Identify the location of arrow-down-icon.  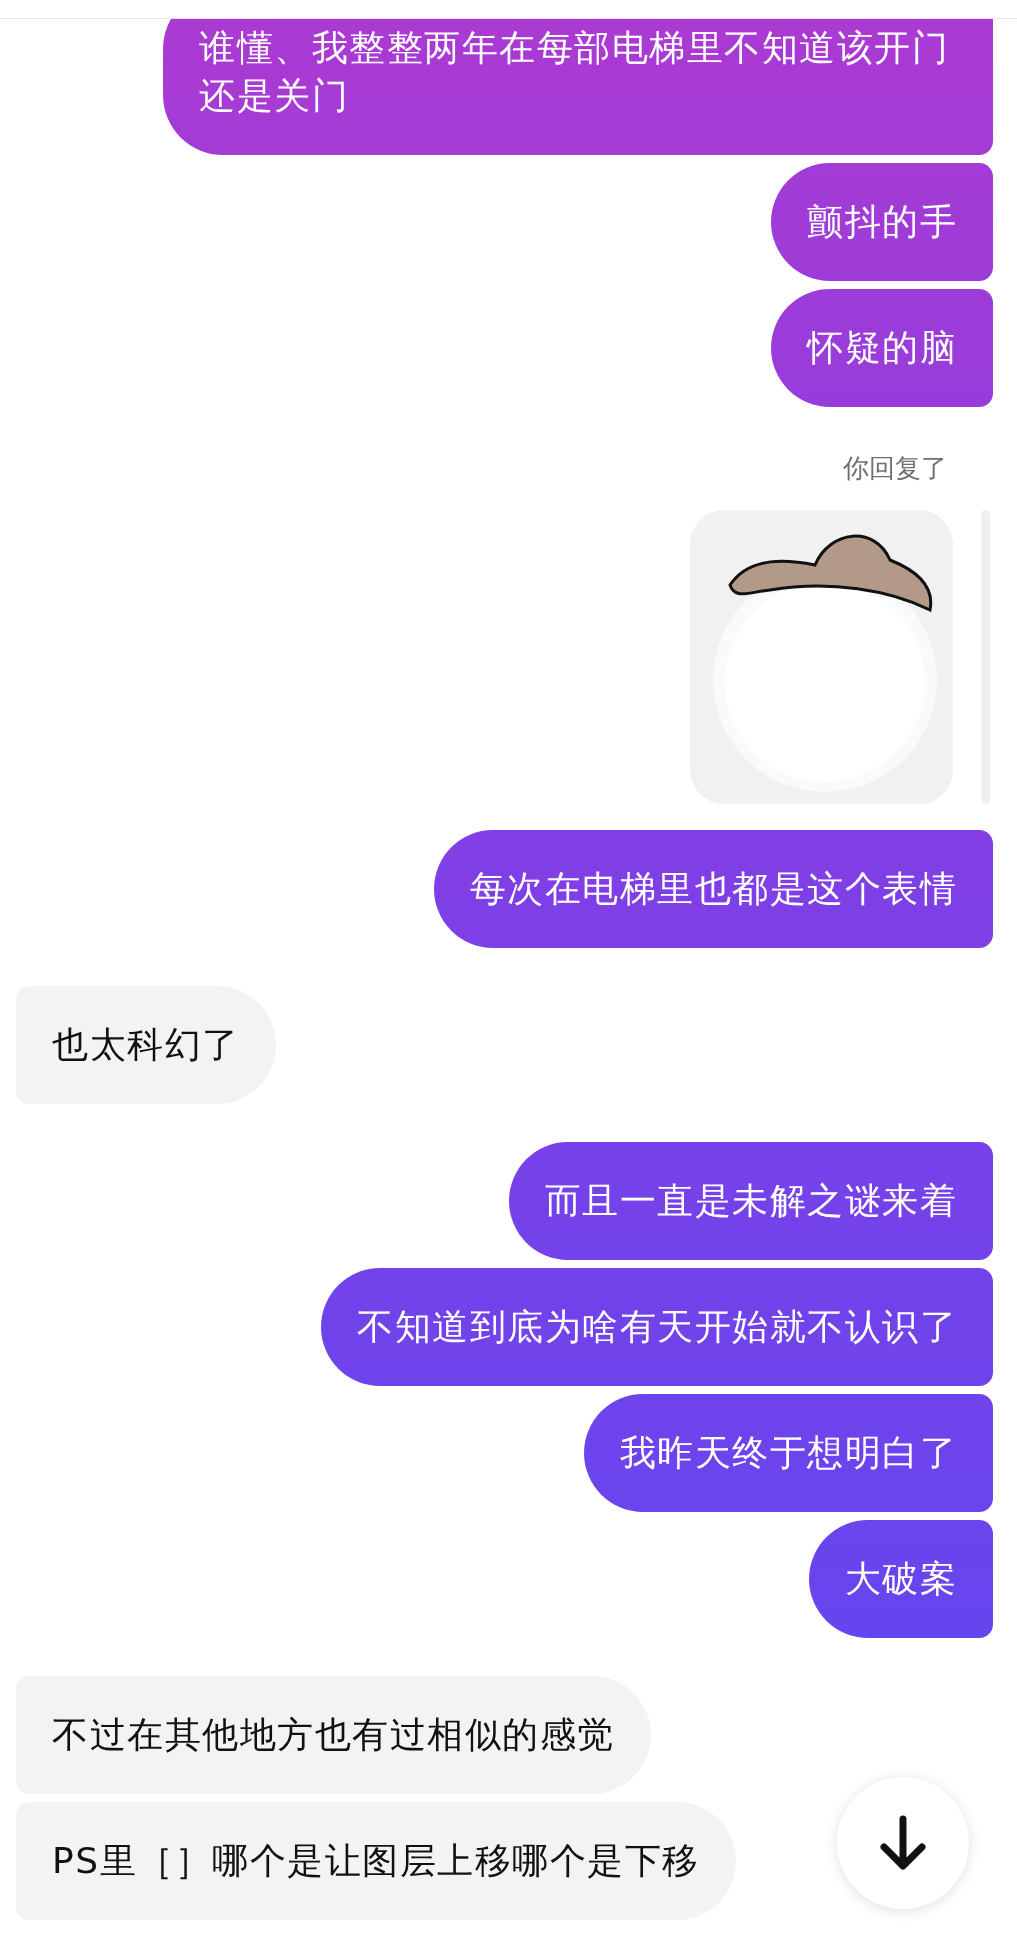
(903, 1843).